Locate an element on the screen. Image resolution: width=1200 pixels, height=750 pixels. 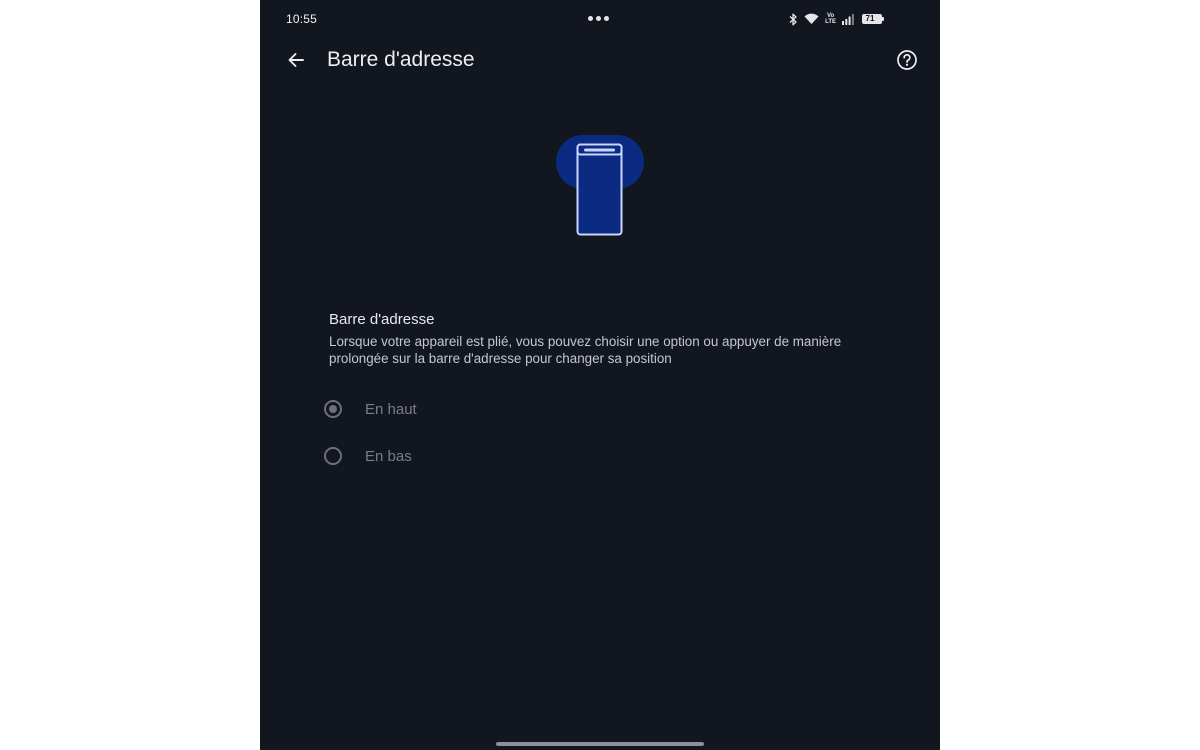
wifi-icon is located at coordinates (811, 19).